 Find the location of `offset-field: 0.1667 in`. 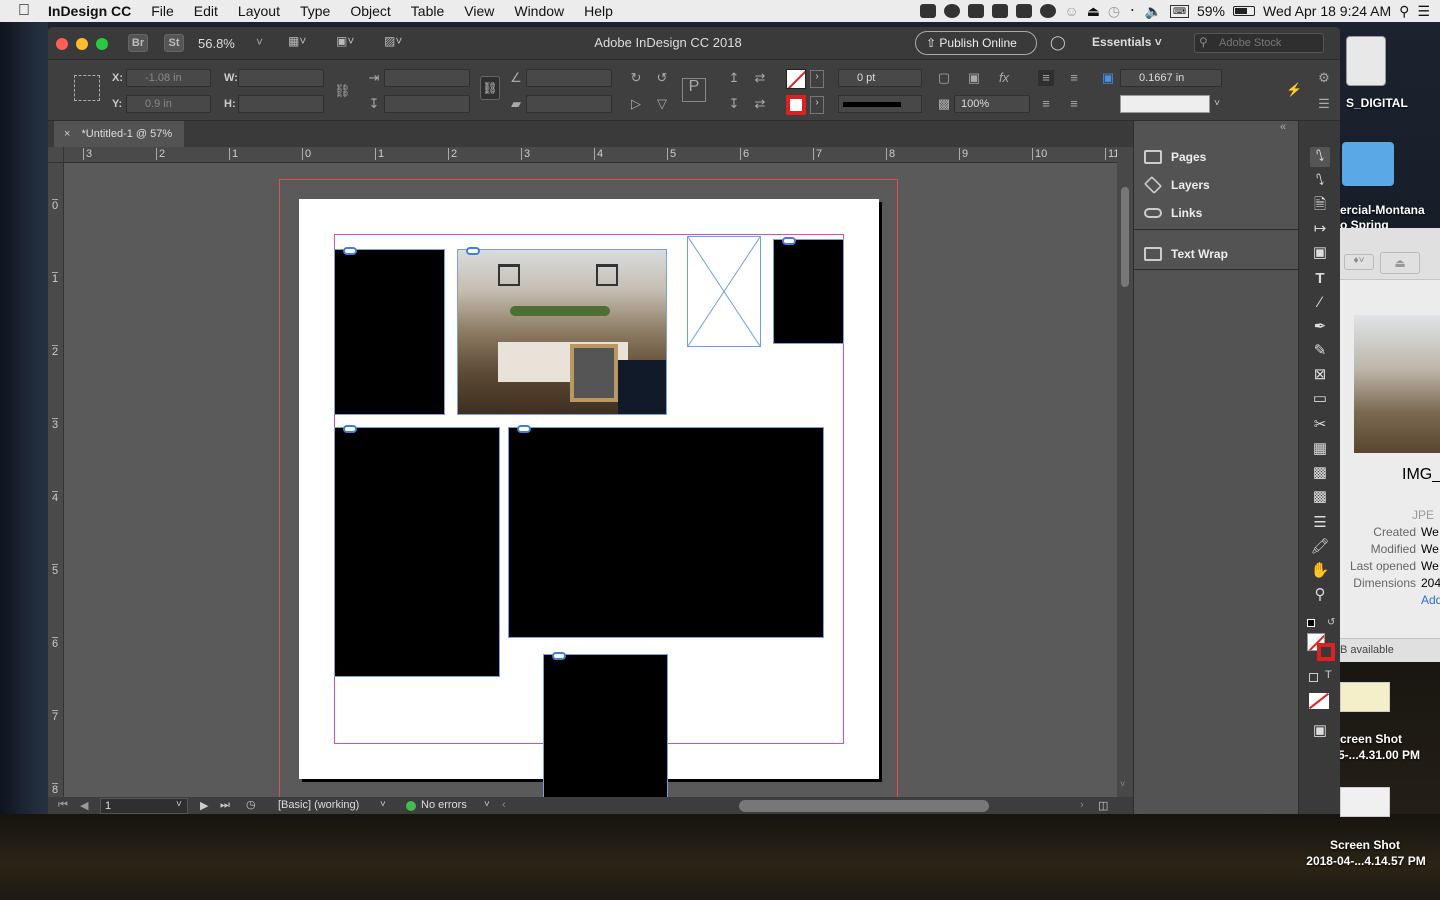

offset-field: 0.1667 in is located at coordinates (1171, 78).